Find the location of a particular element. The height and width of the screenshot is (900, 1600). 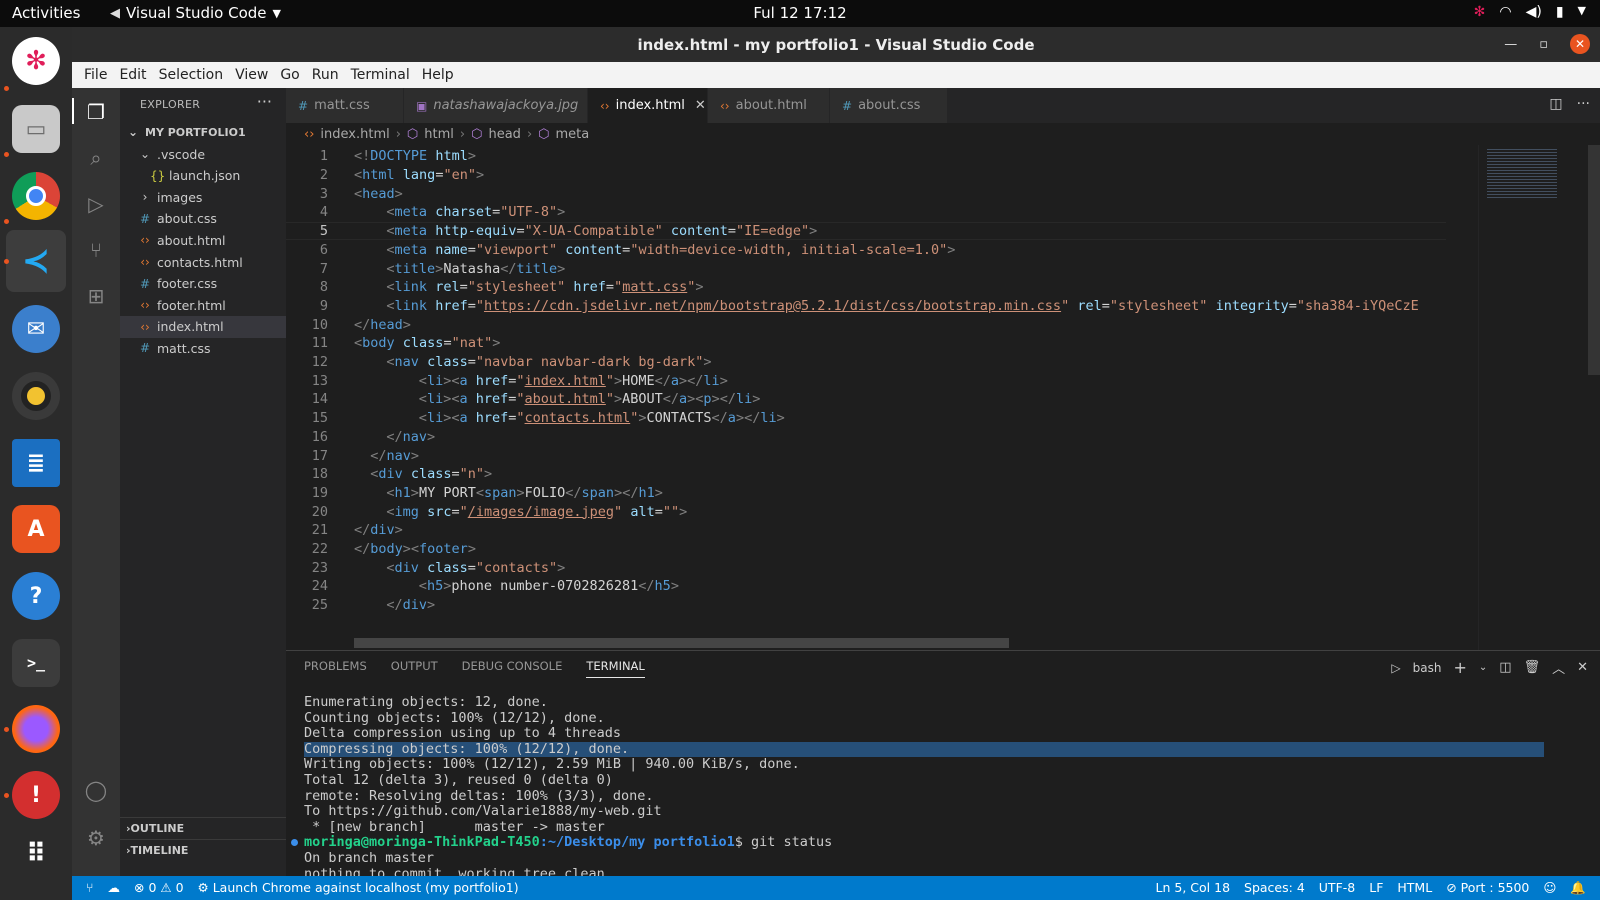

tab-natashawajackoya-jpg: ▣ natashawajackoya.jpg is located at coordinates (496, 105).